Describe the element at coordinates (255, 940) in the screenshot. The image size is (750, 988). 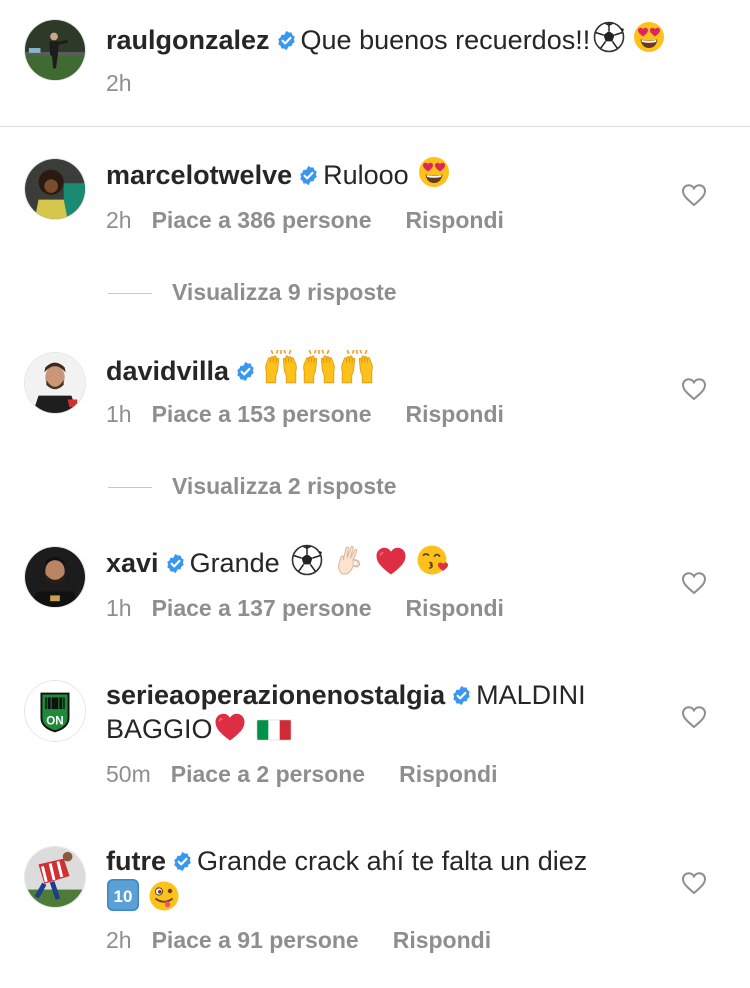
I see `comment-likes-link: Piace a 91 persone` at that location.